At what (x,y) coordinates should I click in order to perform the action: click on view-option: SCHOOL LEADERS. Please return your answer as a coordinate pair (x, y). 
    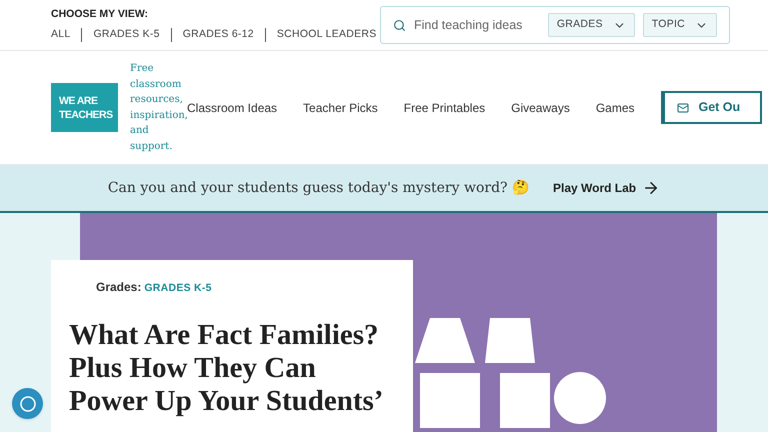
    Looking at the image, I should click on (326, 35).